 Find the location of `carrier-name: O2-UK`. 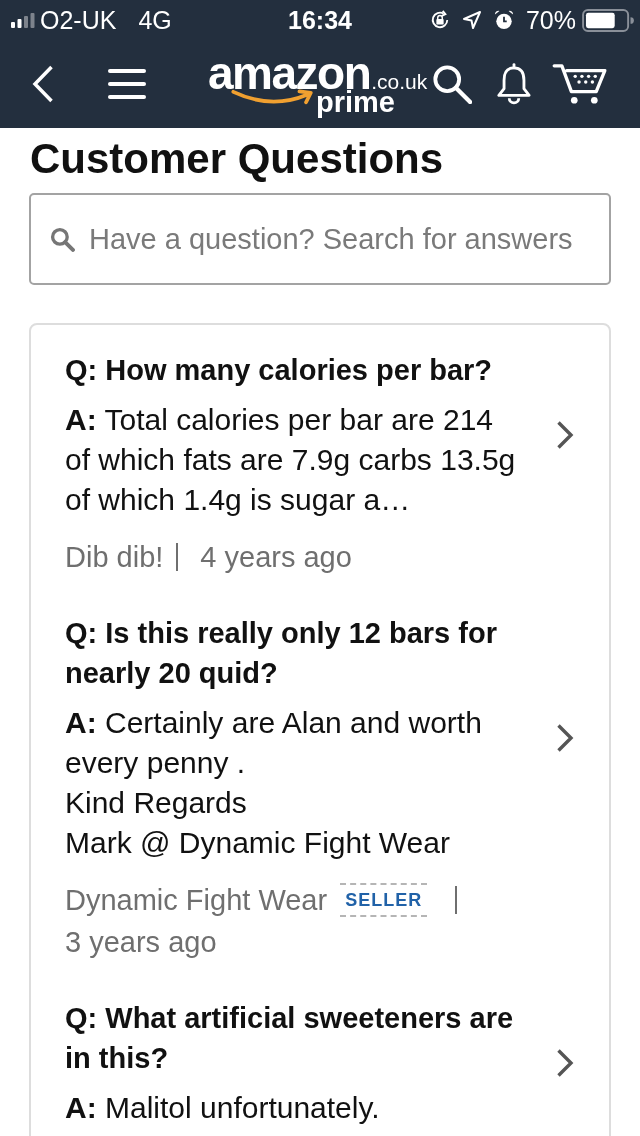

carrier-name: O2-UK is located at coordinates (78, 20).